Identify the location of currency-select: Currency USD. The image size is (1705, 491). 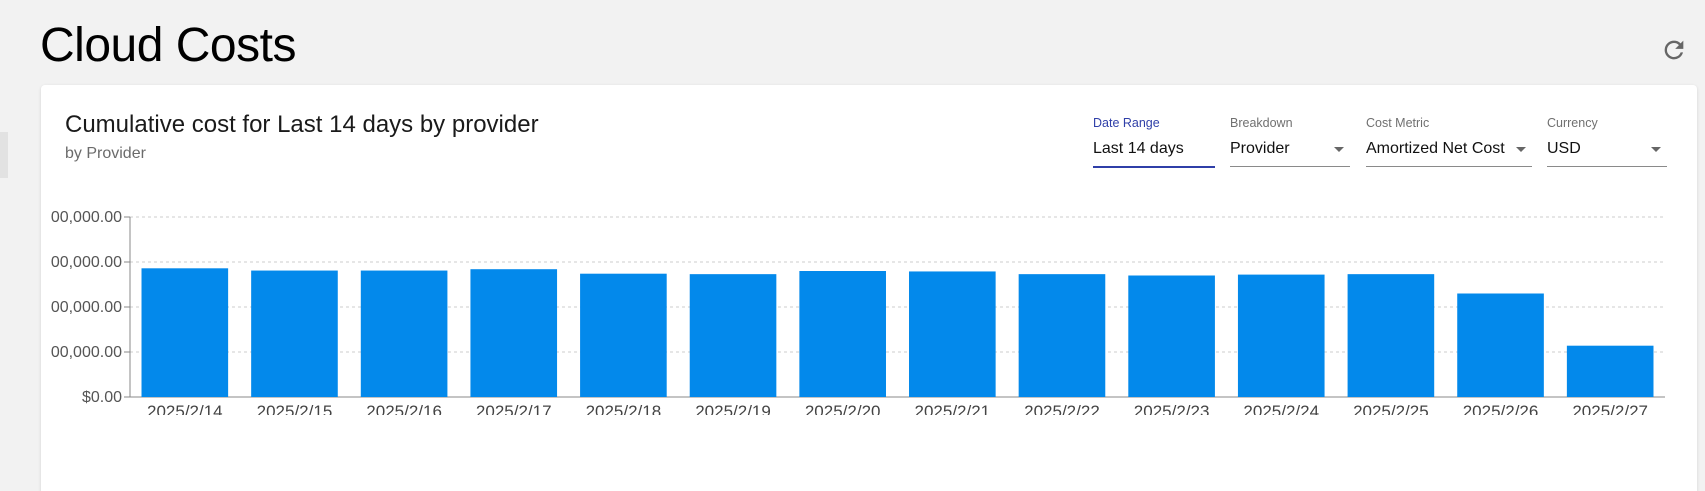
(1607, 141).